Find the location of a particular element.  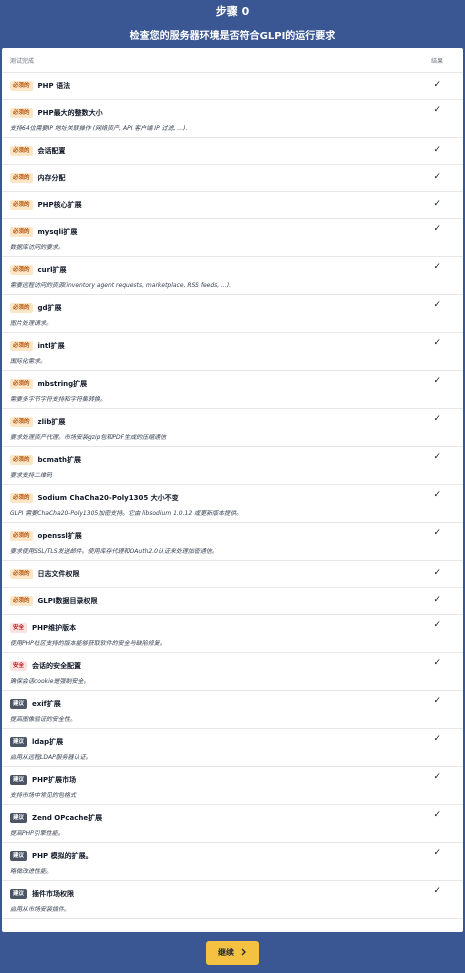

security-badge: 安全 is located at coordinates (19, 628).